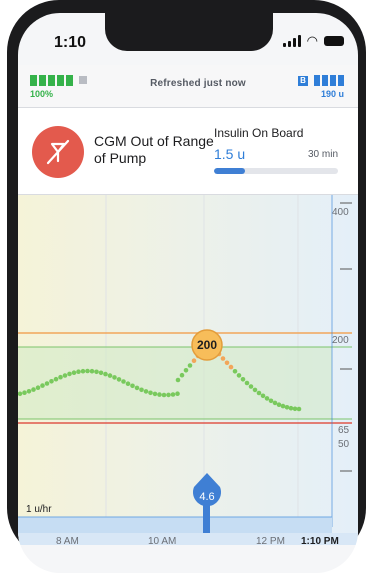 This screenshot has width=366, height=573. I want to click on y-tick-label: 400, so click(340, 212).